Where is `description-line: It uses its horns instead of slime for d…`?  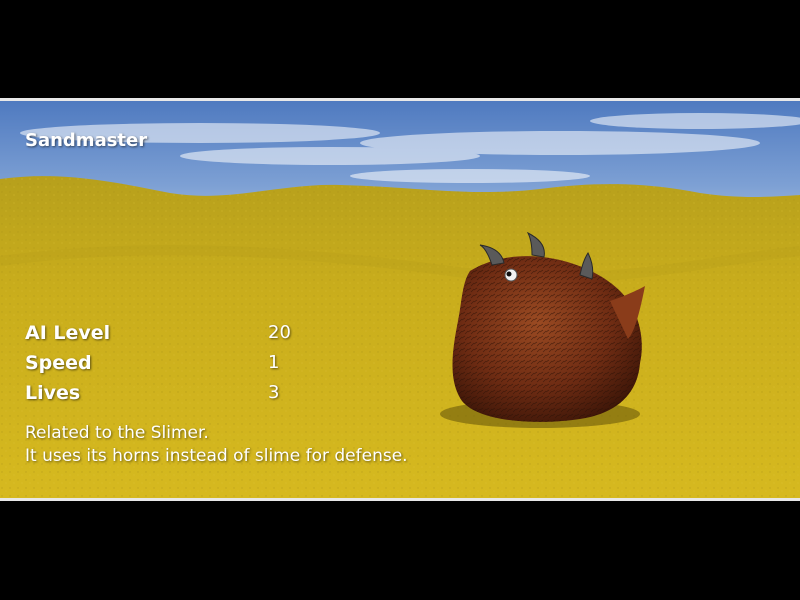 description-line: It uses its horns instead of slime for d… is located at coordinates (216, 456).